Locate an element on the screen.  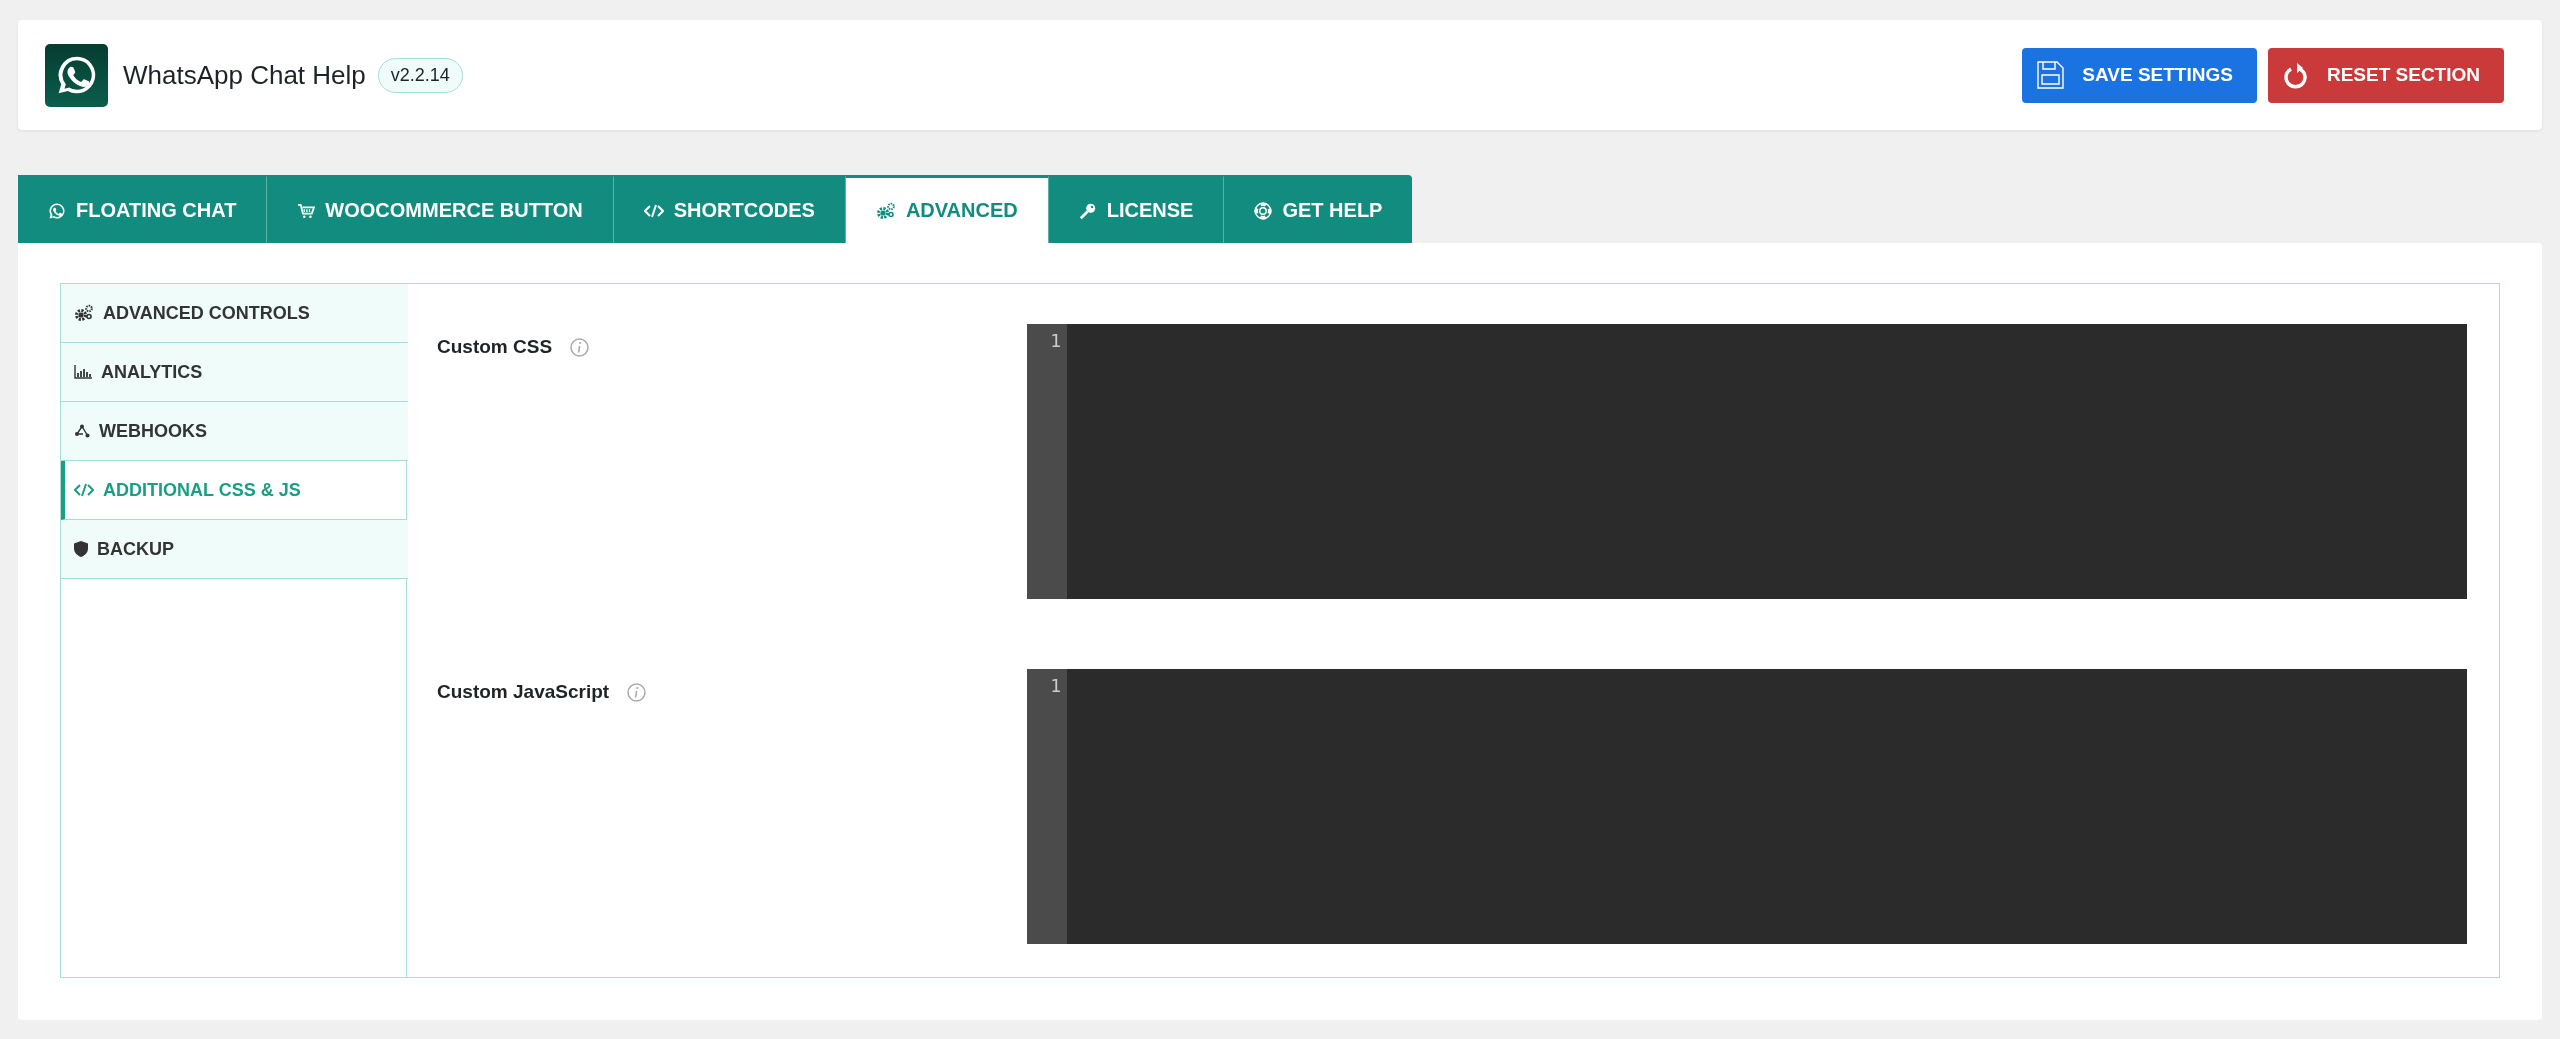
lifebuoy-icon is located at coordinates (1263, 210).